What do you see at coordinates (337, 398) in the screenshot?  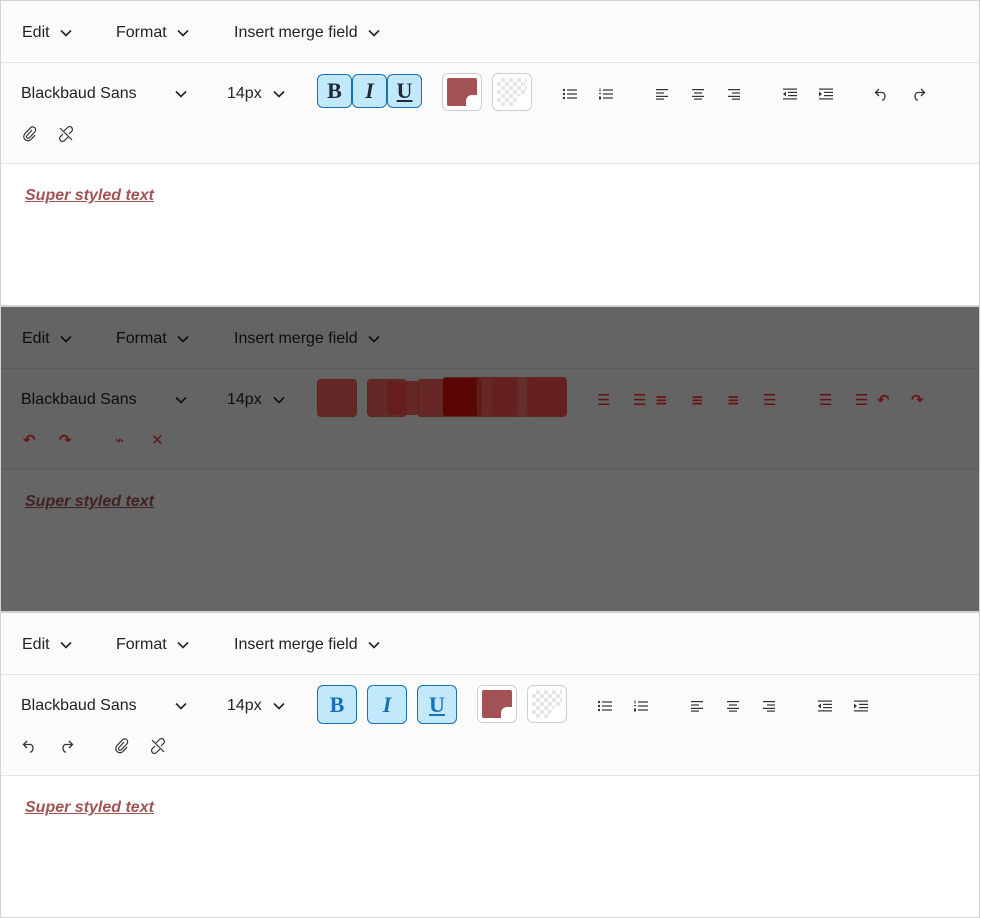 I see `bold-button-highlight` at bounding box center [337, 398].